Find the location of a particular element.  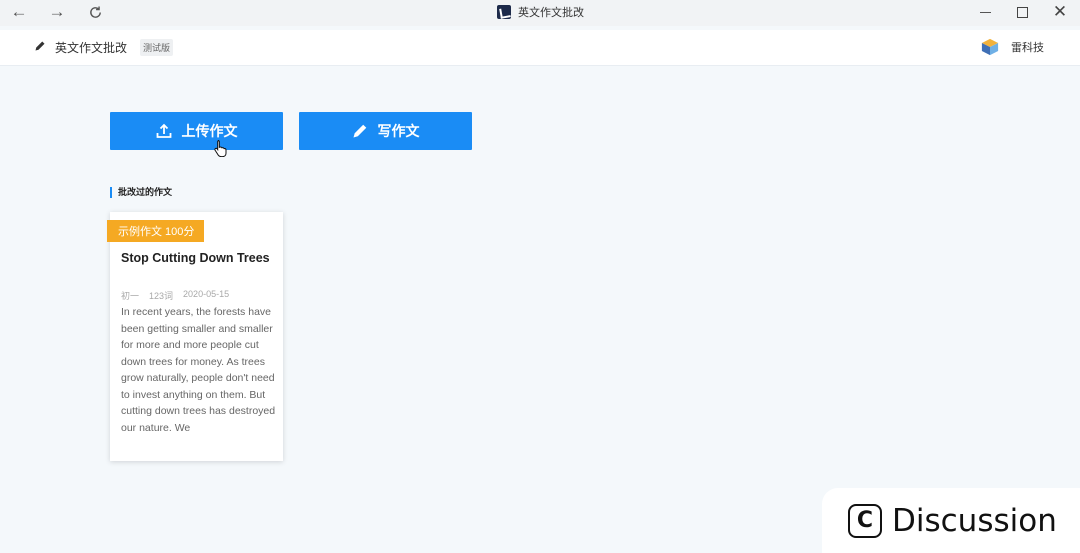

sample-score-tag: 示例作文 100分 is located at coordinates (155, 231).